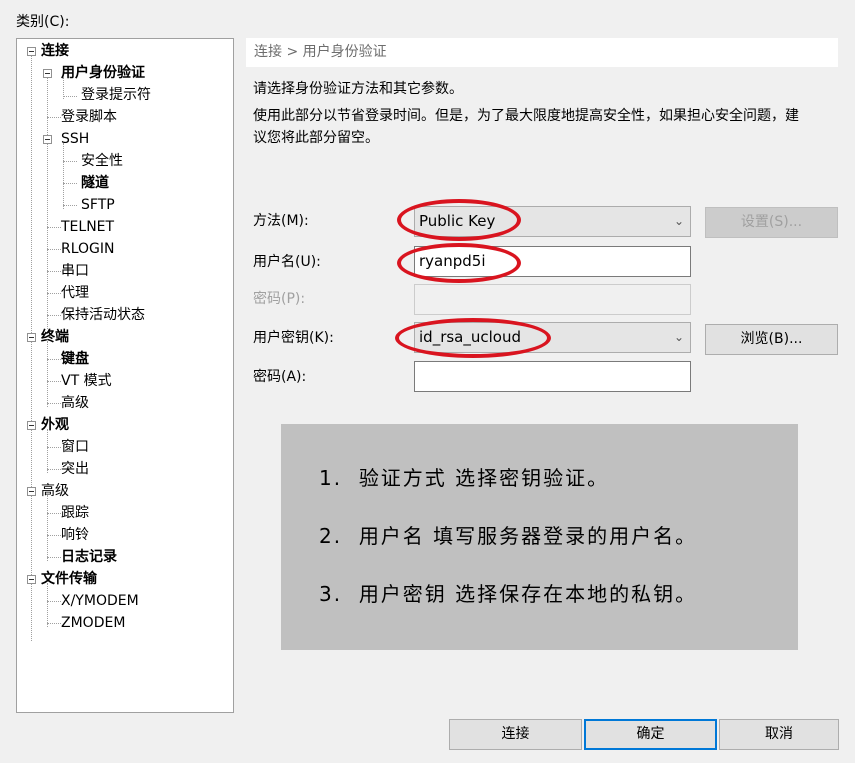  I want to click on tree-item-label: 隧道, so click(95, 183).